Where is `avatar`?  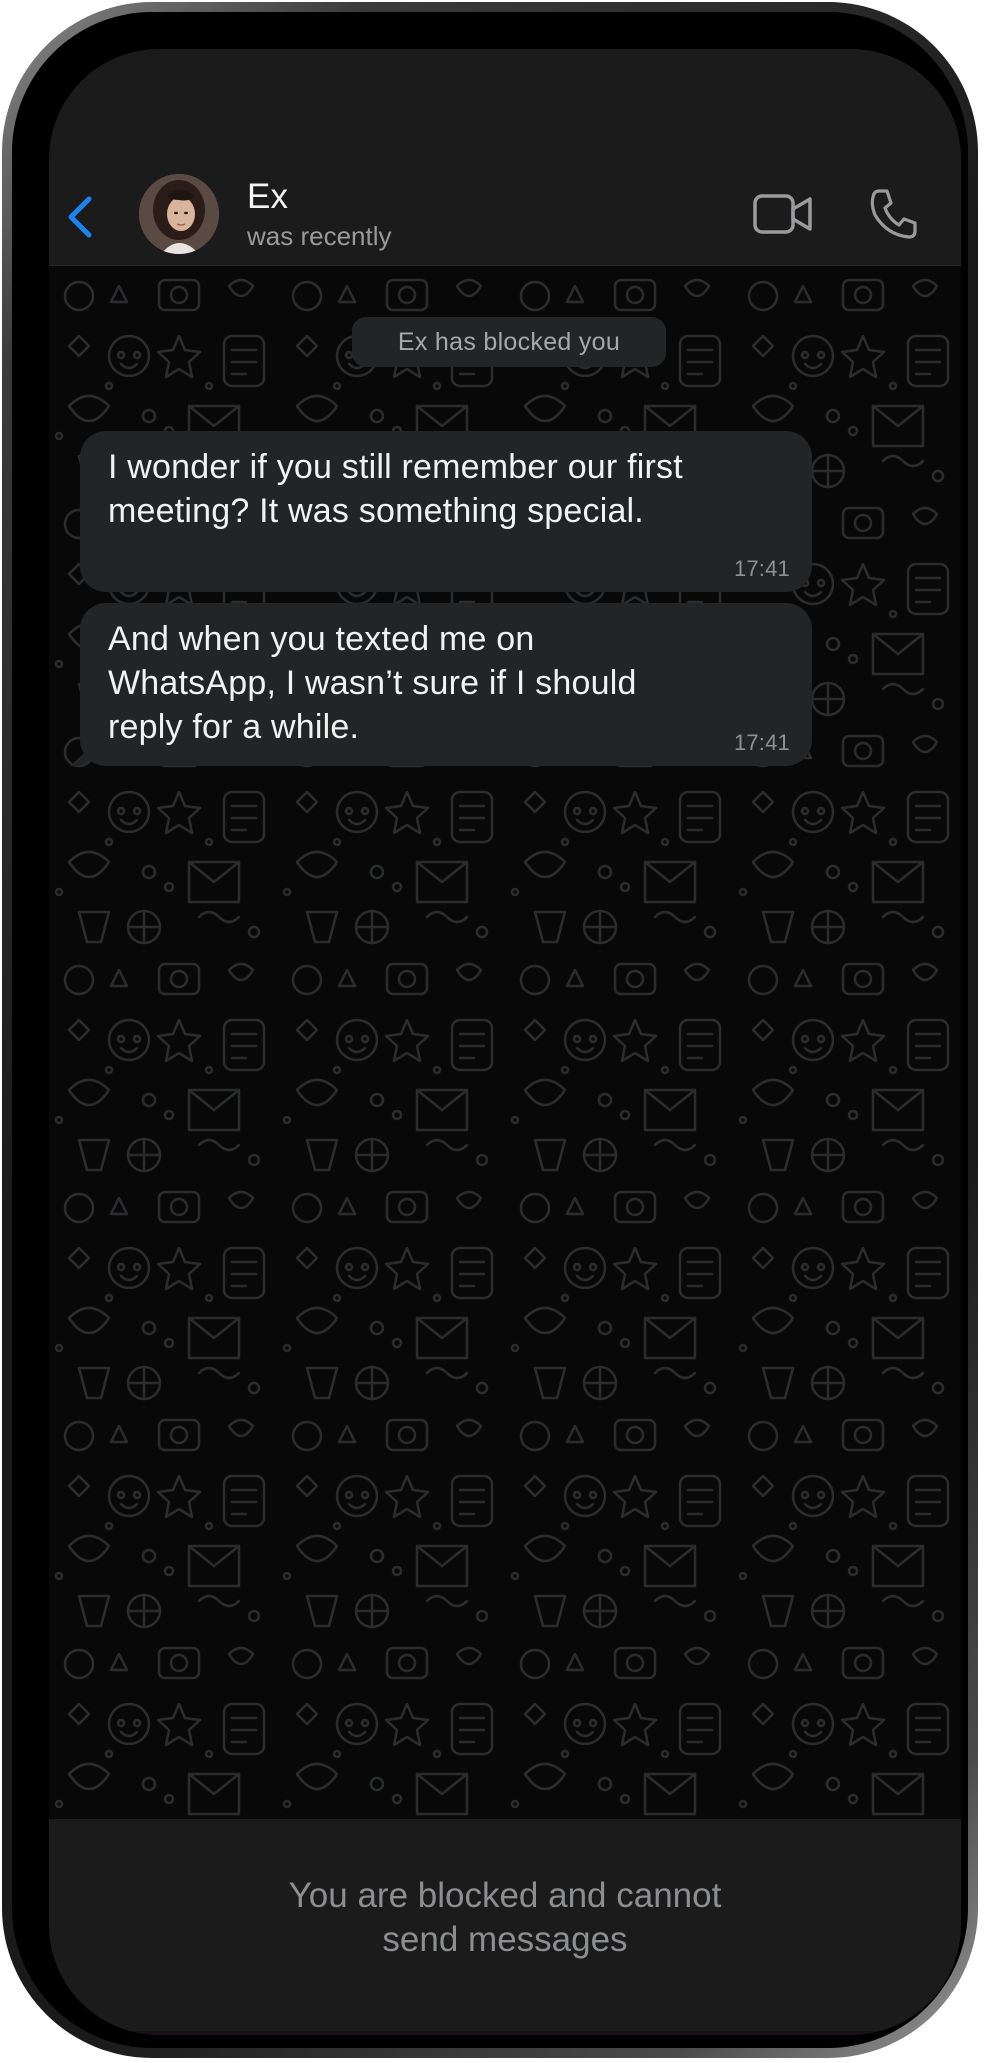
avatar is located at coordinates (179, 214).